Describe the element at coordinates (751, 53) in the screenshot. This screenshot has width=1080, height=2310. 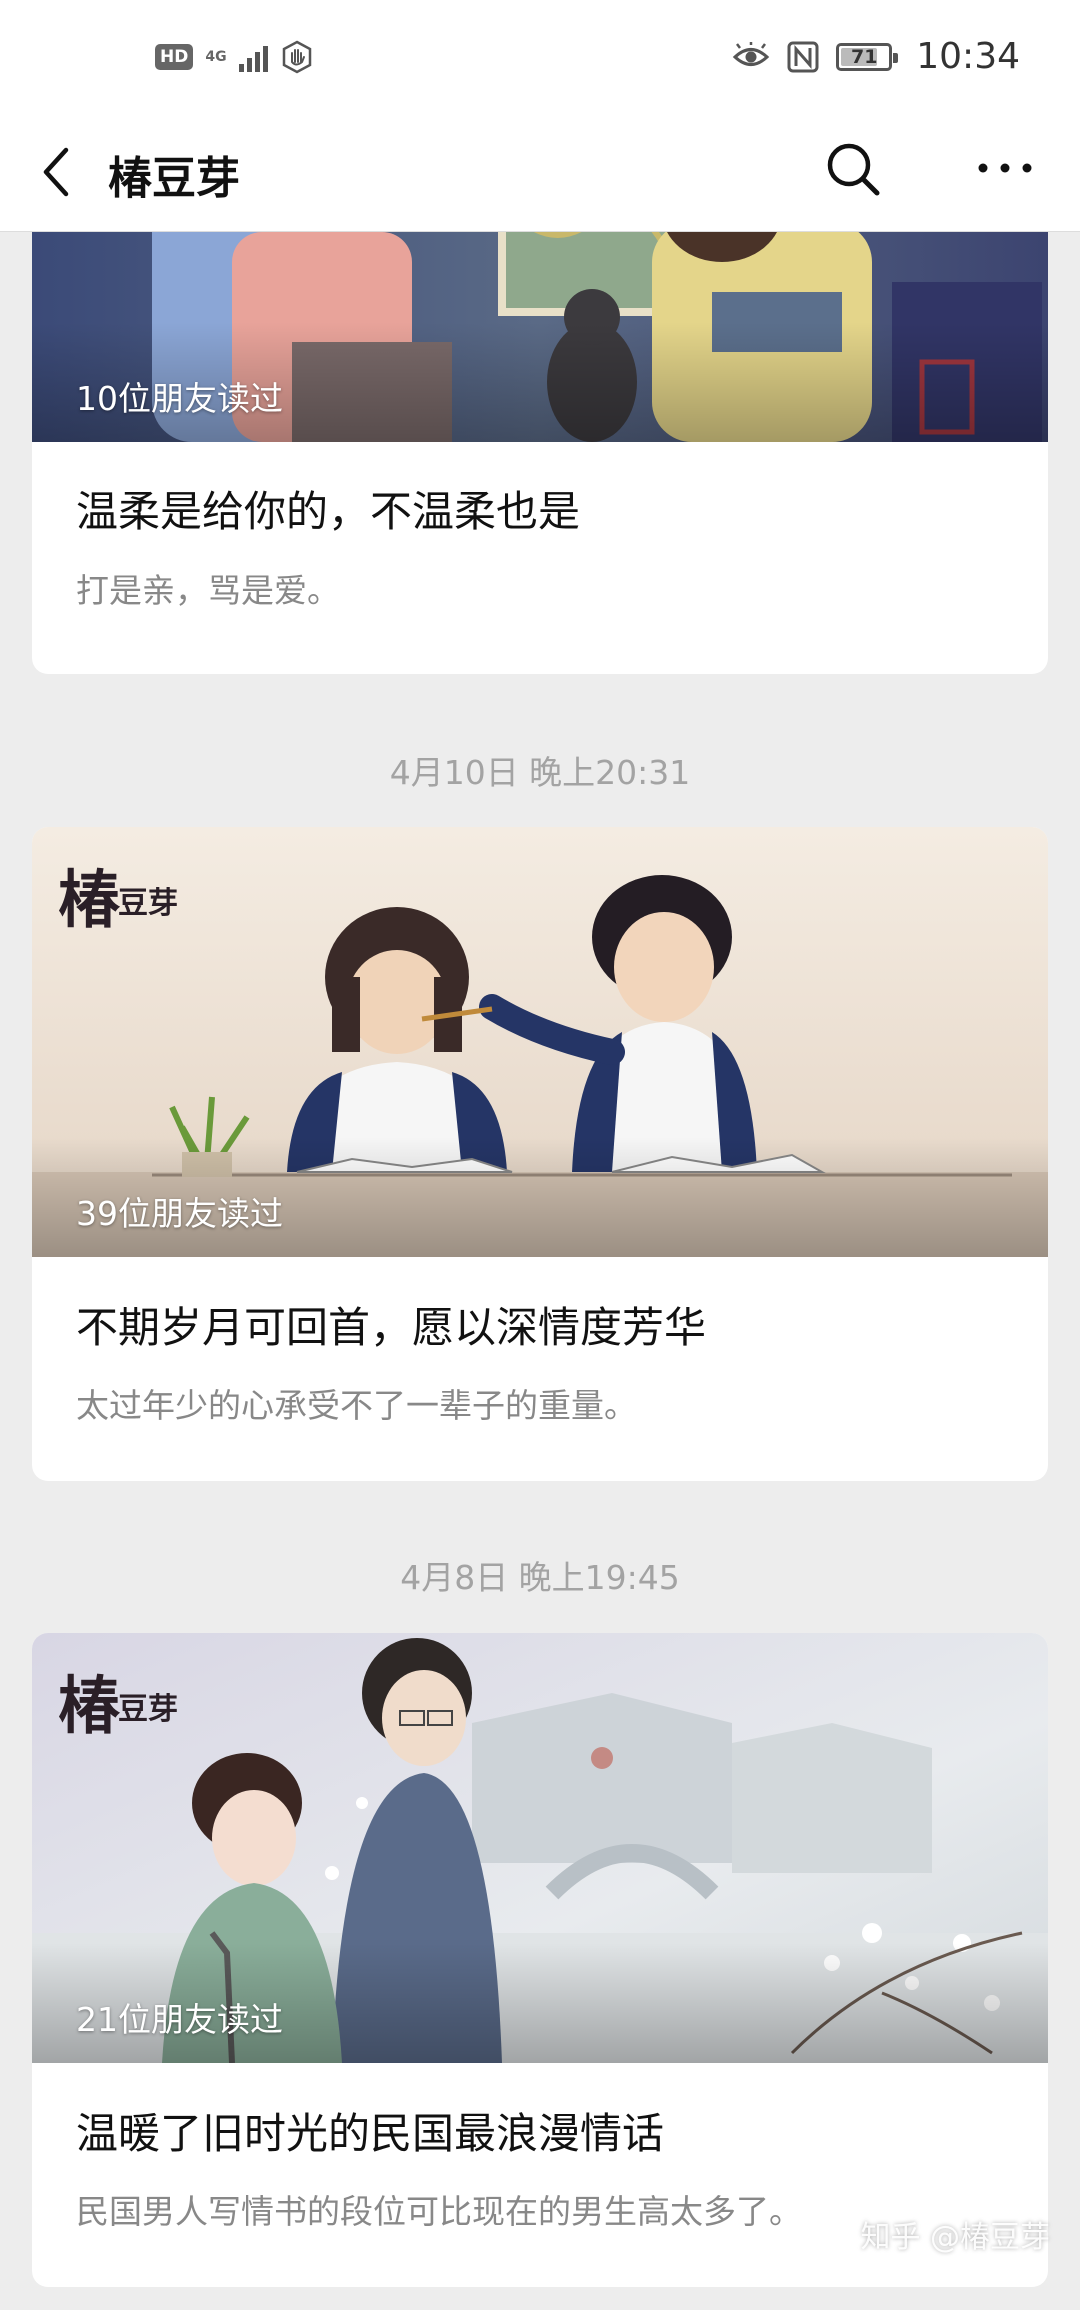
I see `eye-icon` at that location.